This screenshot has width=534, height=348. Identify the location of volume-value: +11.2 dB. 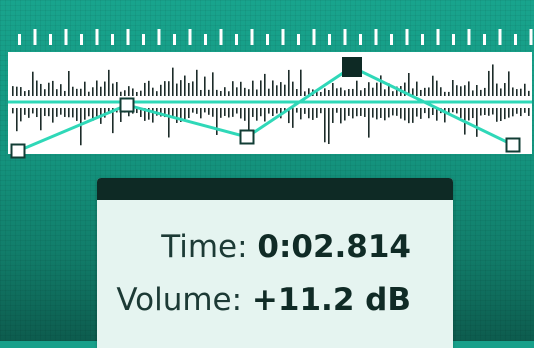
(331, 300).